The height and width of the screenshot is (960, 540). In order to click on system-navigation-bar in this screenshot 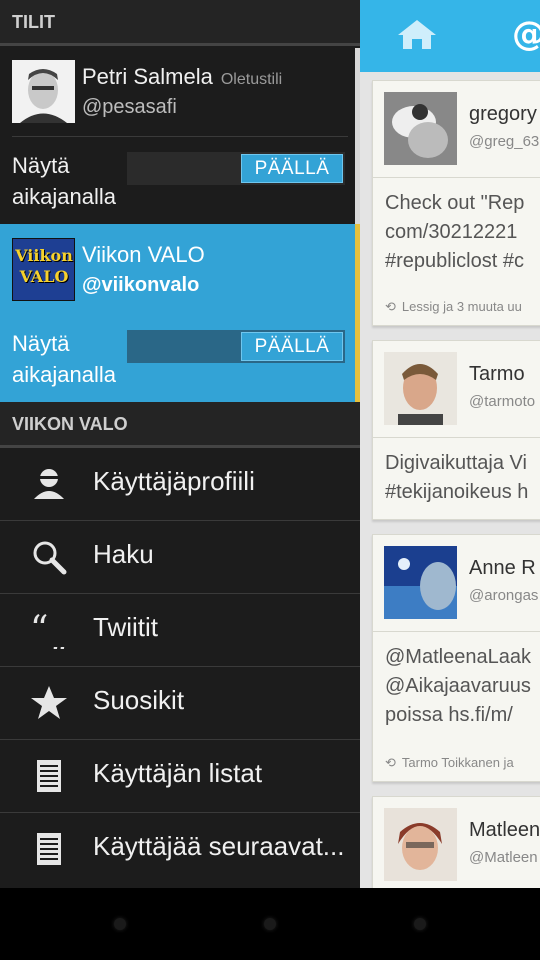, I will do `click(270, 924)`.